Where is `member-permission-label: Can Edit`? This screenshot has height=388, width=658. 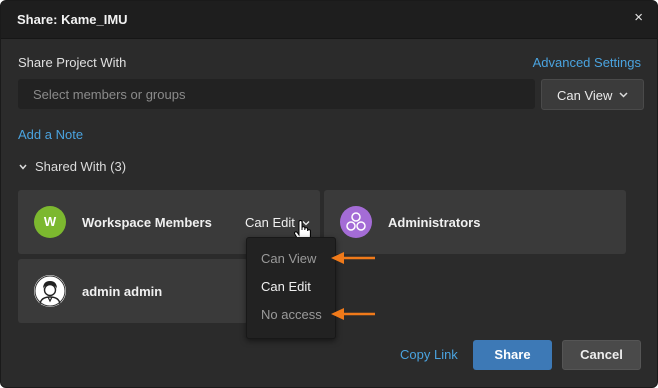
member-permission-label: Can Edit is located at coordinates (270, 222).